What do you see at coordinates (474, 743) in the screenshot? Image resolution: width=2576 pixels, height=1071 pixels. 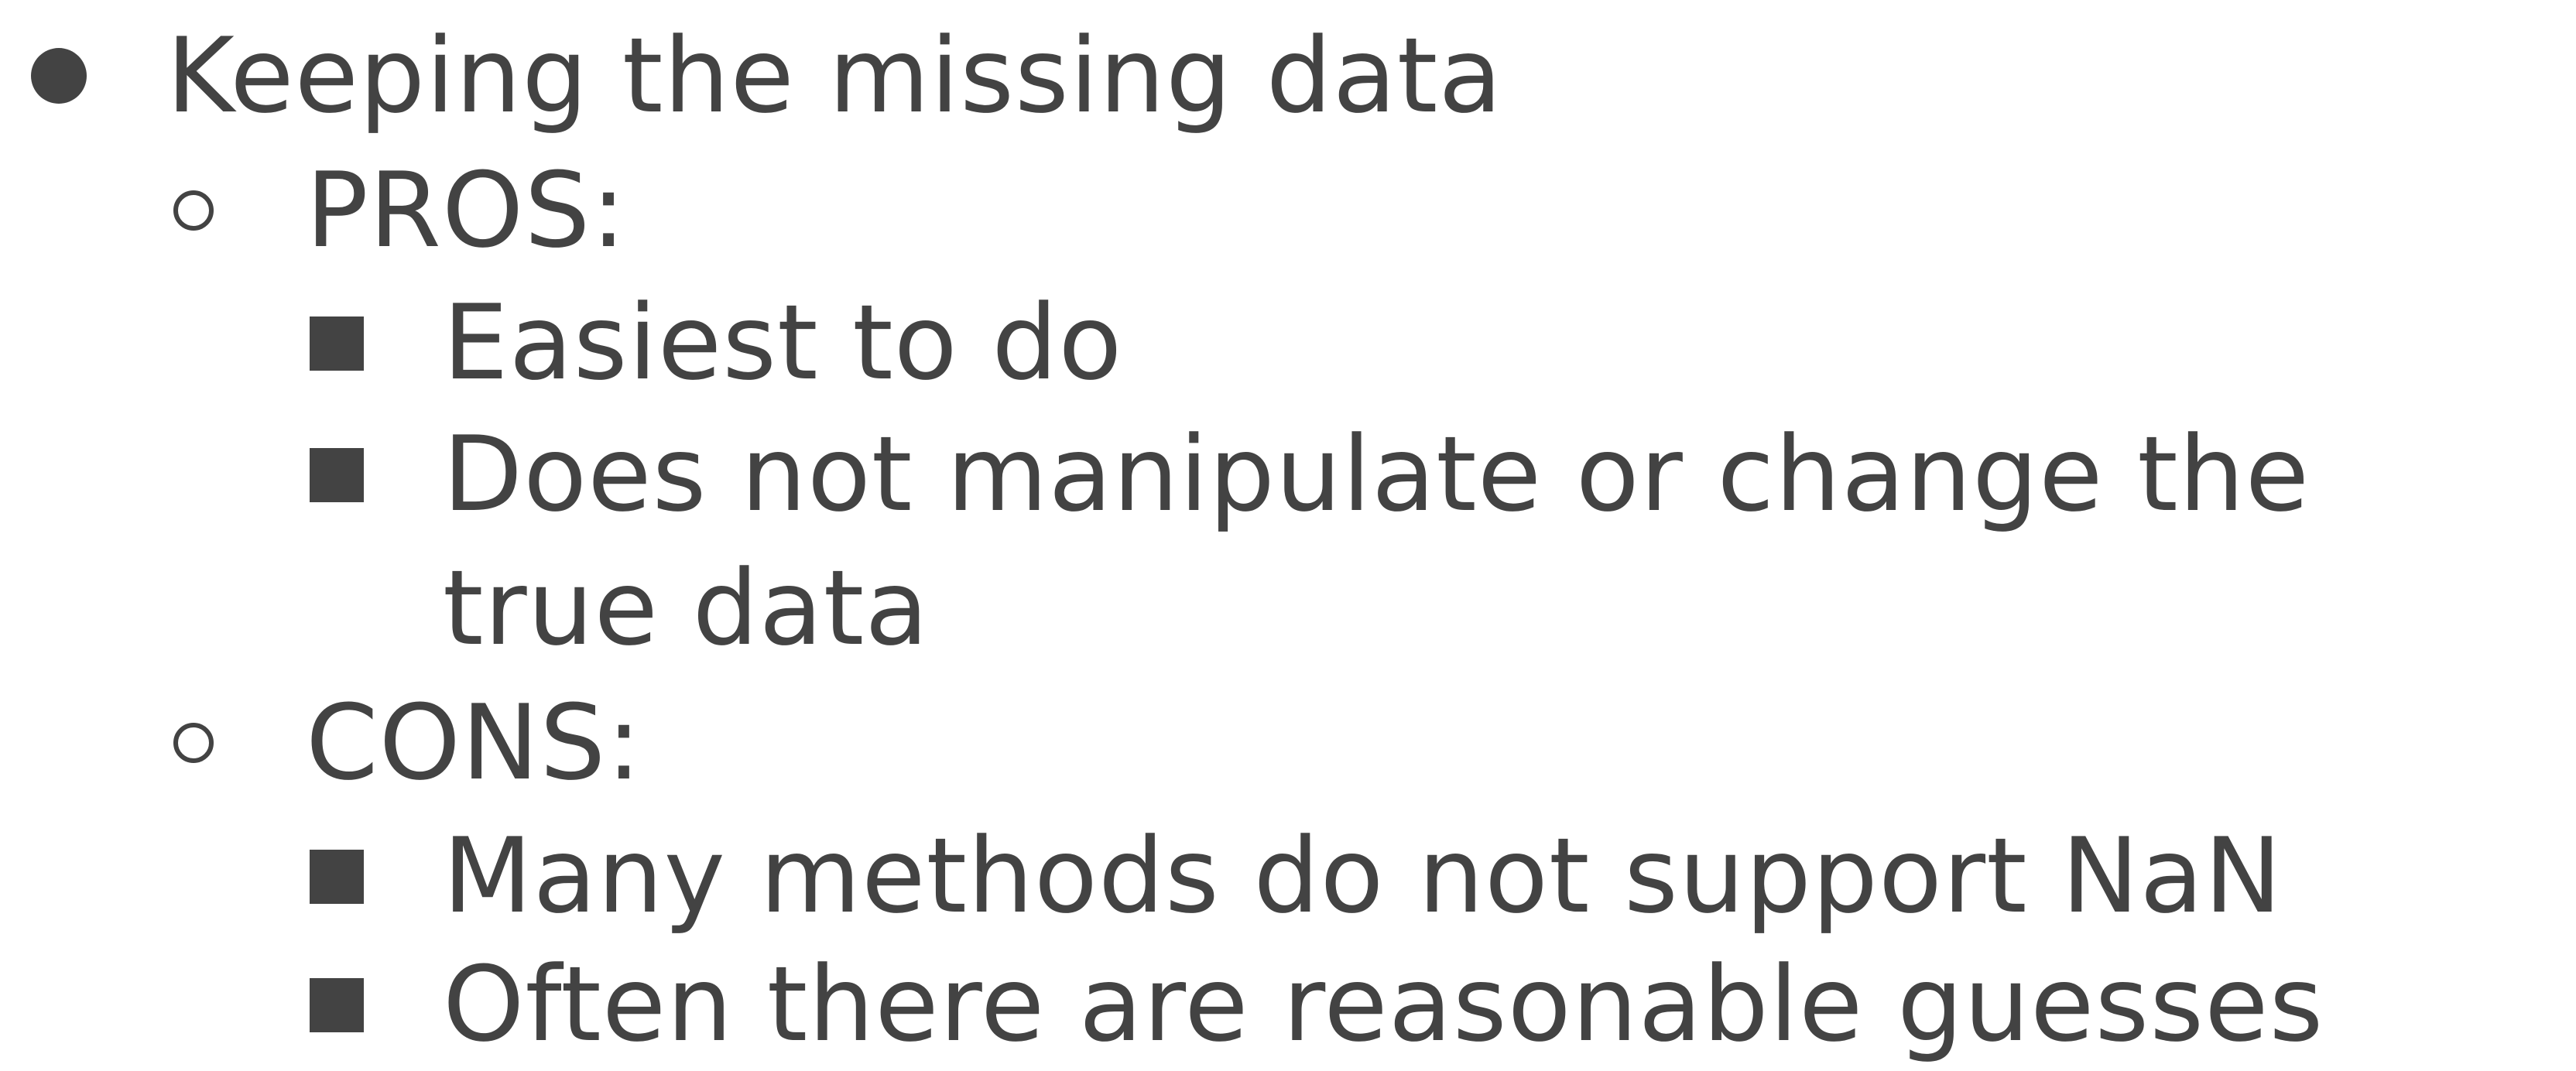 I see `cons-label: CONS:` at bounding box center [474, 743].